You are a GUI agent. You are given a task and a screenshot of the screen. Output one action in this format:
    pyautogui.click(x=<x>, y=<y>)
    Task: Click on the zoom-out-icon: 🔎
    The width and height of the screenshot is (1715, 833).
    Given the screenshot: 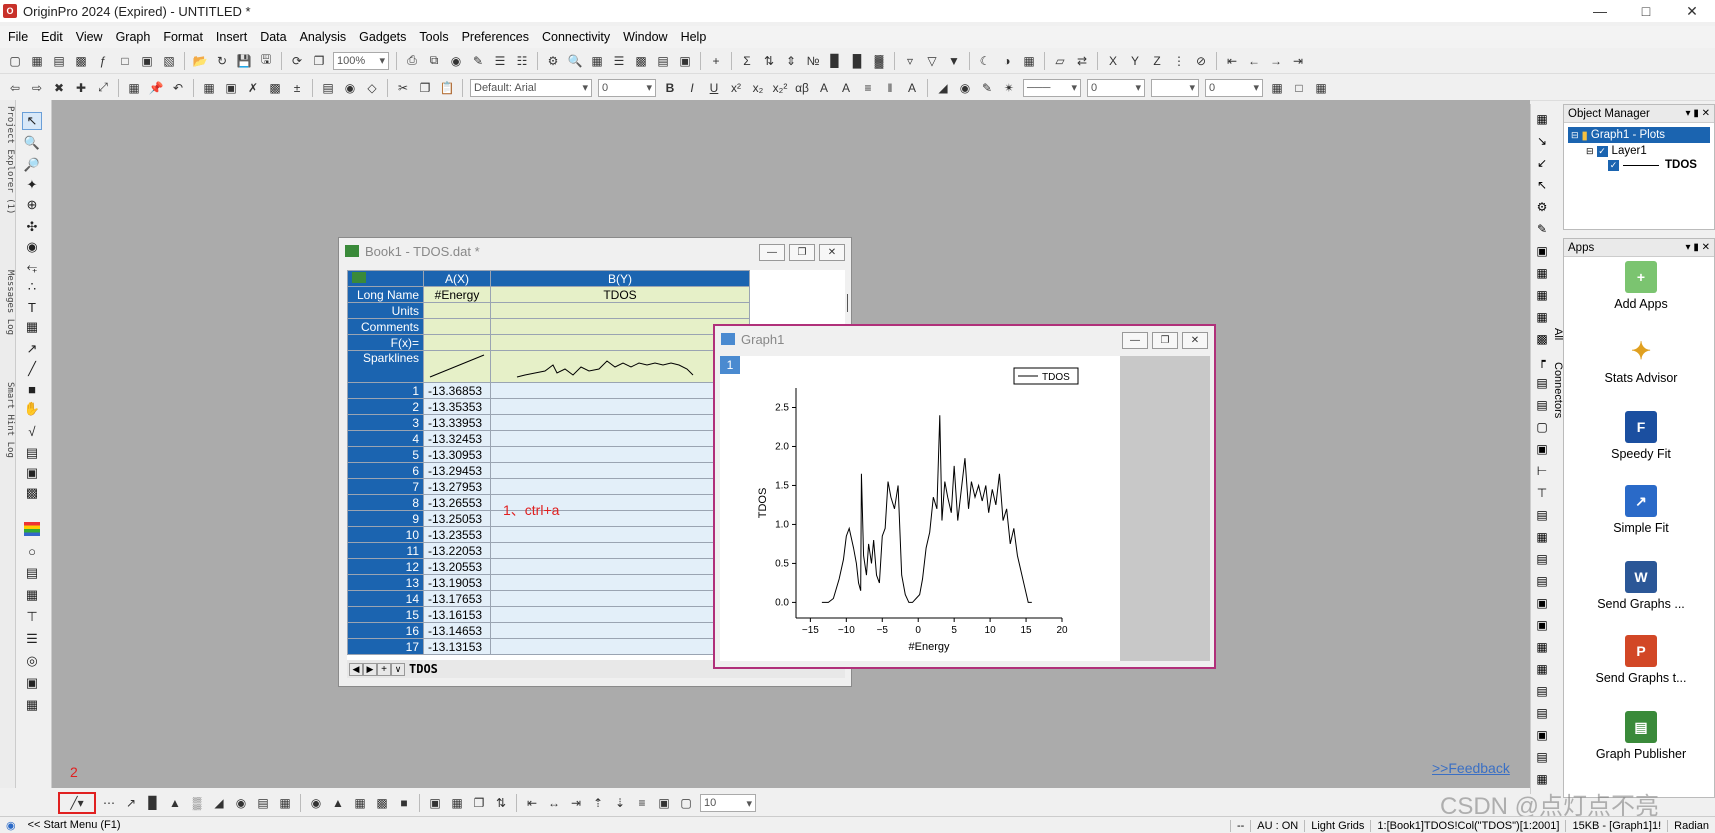 What is the action you would take?
    pyautogui.click(x=32, y=165)
    